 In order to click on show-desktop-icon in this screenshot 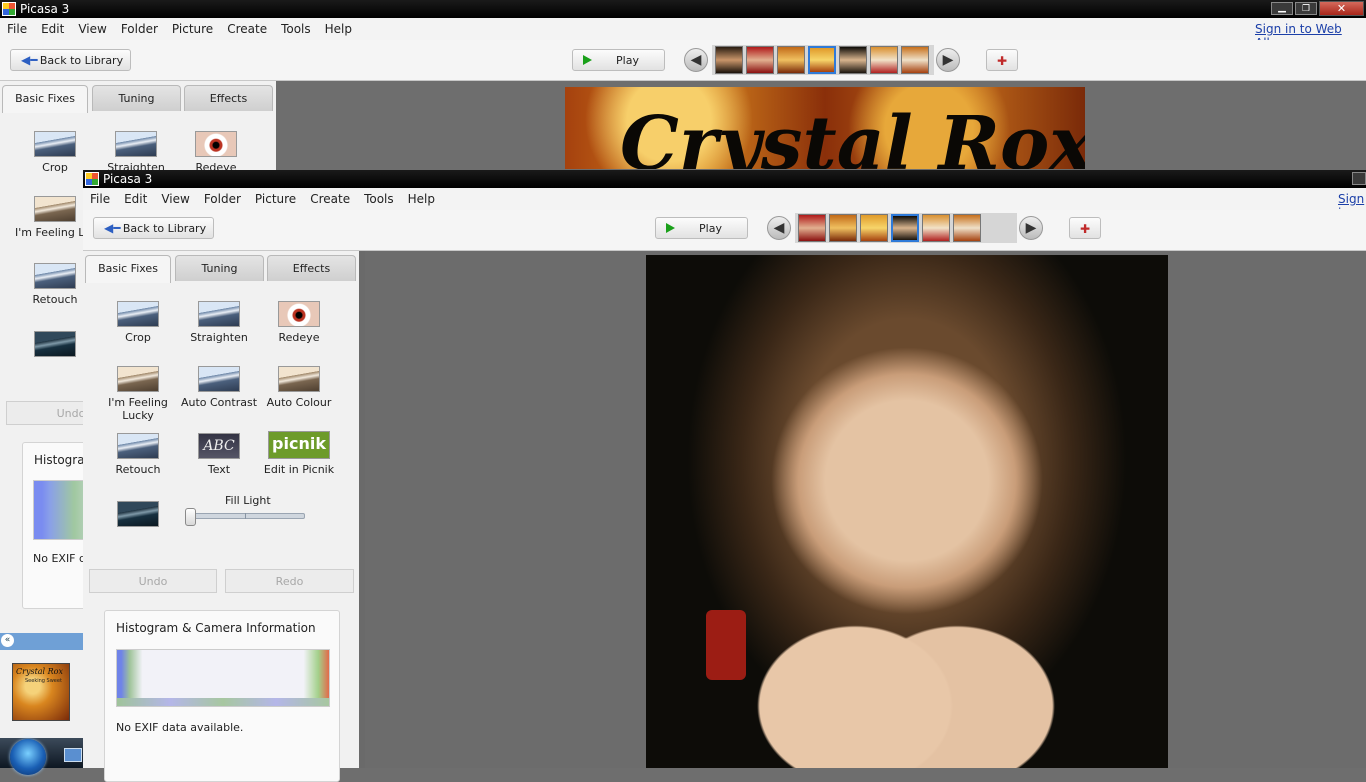, I will do `click(73, 755)`.